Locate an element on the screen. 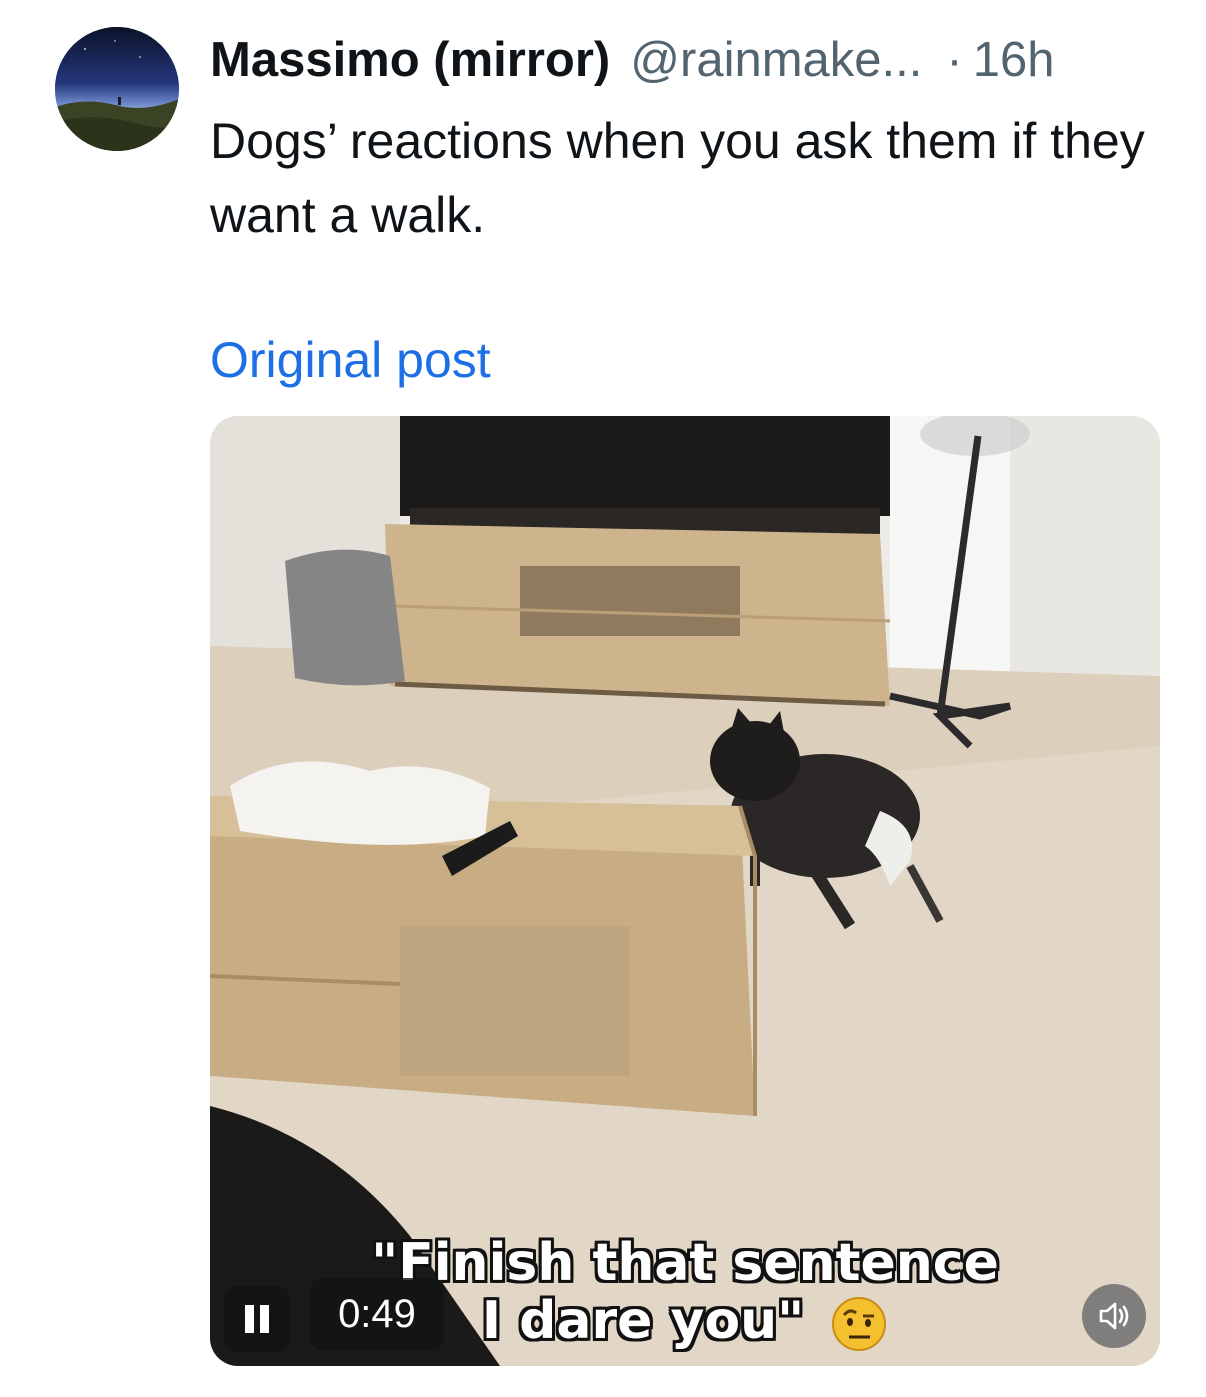  video-caption-text: I dare you" is located at coordinates (643, 1321).